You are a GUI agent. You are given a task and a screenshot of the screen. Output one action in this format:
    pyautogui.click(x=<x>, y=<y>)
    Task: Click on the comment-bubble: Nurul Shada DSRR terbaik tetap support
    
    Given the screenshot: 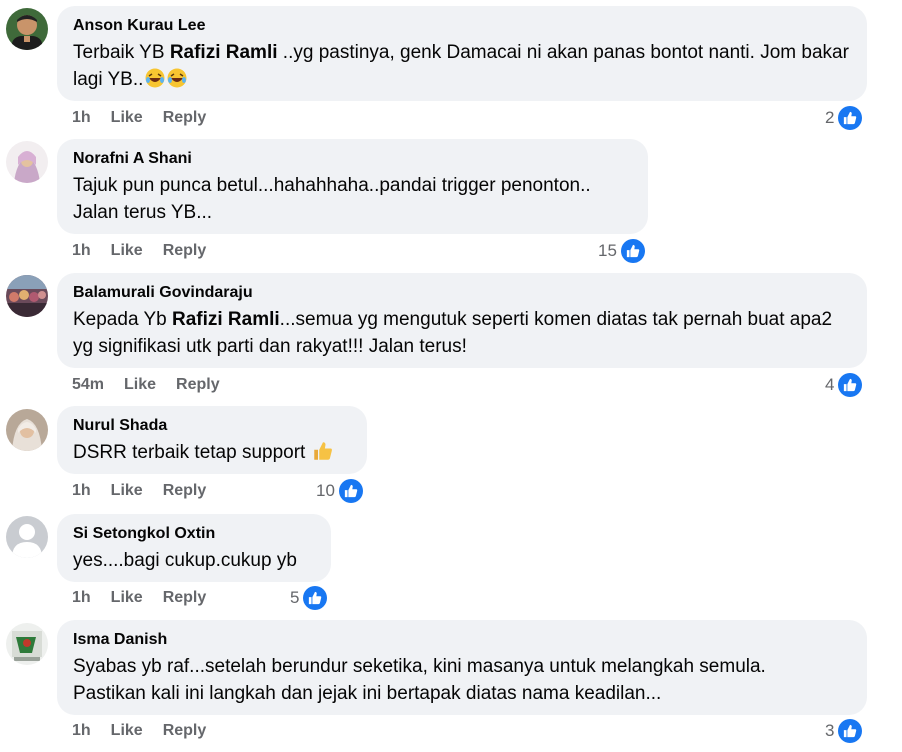 What is the action you would take?
    pyautogui.click(x=212, y=440)
    